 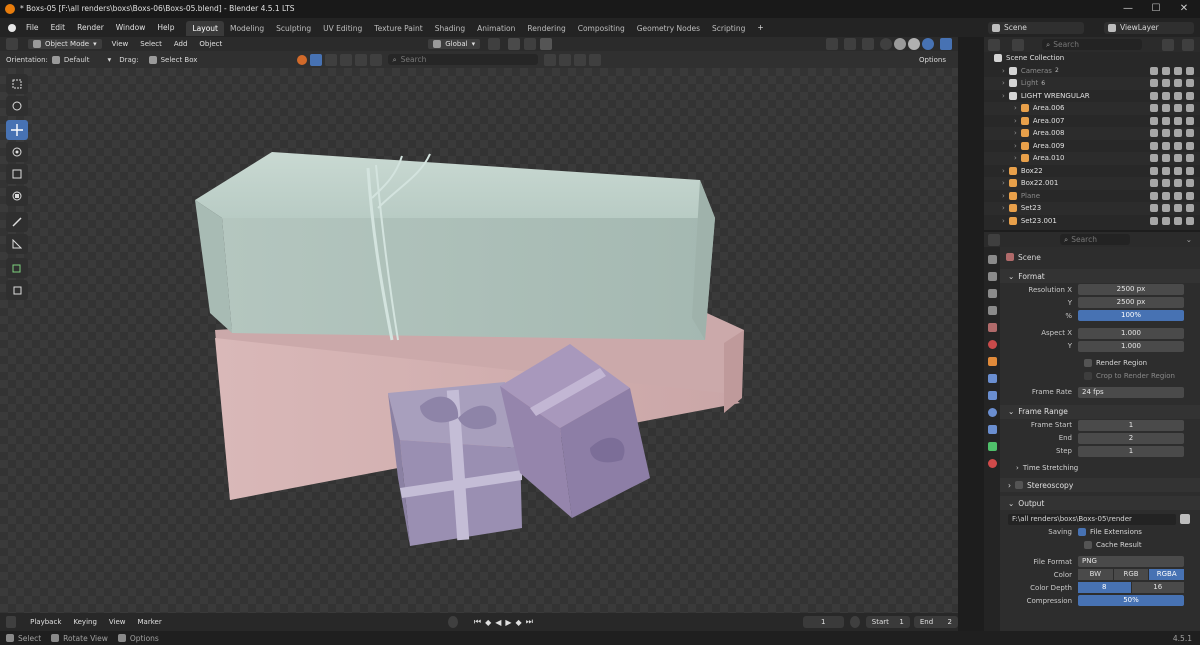 What do you see at coordinates (1104, 588) in the screenshot?
I see `color-depth-option-8: 8` at bounding box center [1104, 588].